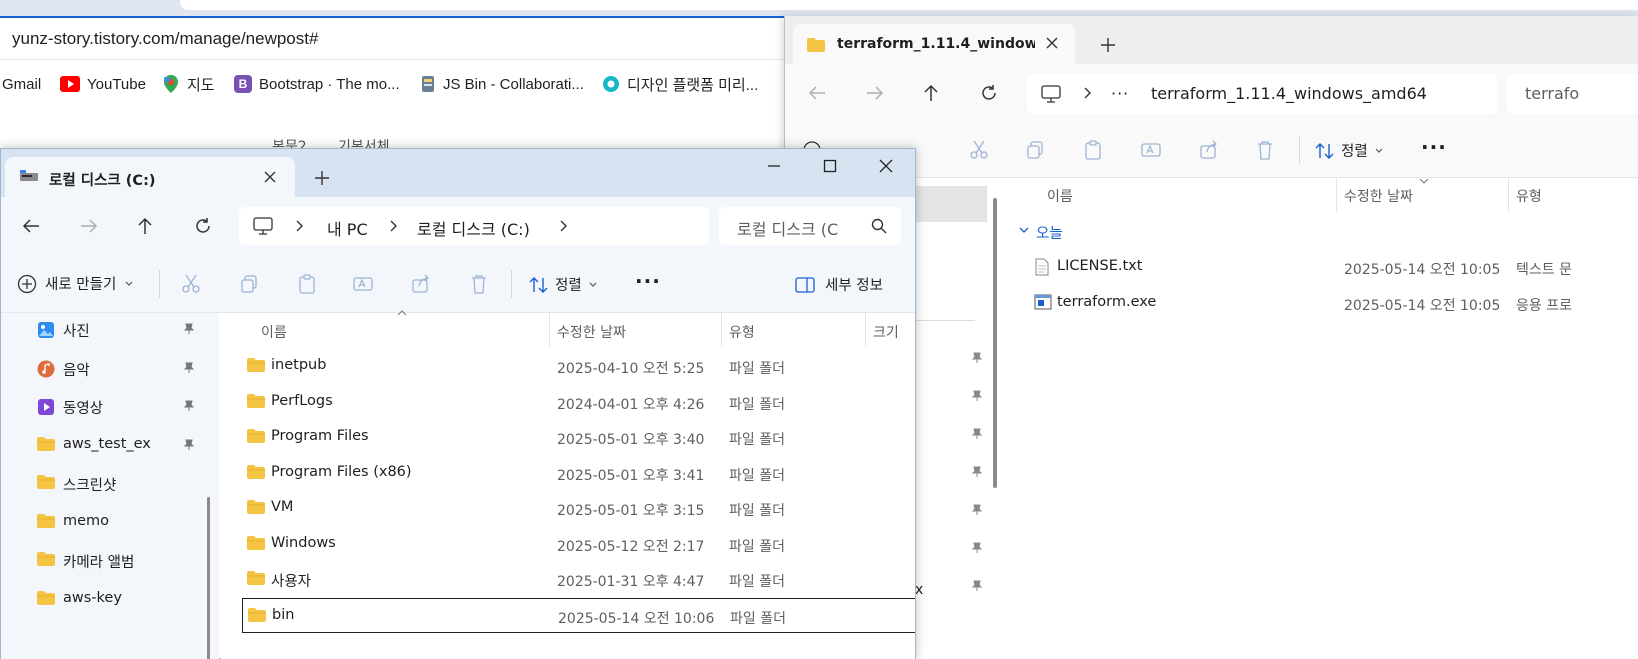 The image size is (1638, 659). I want to click on file-row: VM 2025-05-01 오후 3:15 파일 폴더, so click(568, 508).